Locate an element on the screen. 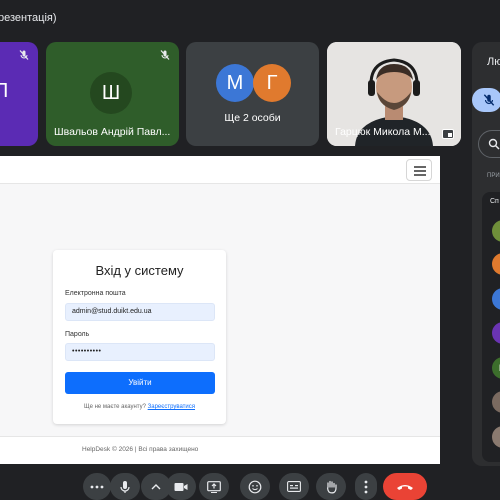 This screenshot has height=500, width=500. meeting-title-bar: резентація) is located at coordinates (230, 19).